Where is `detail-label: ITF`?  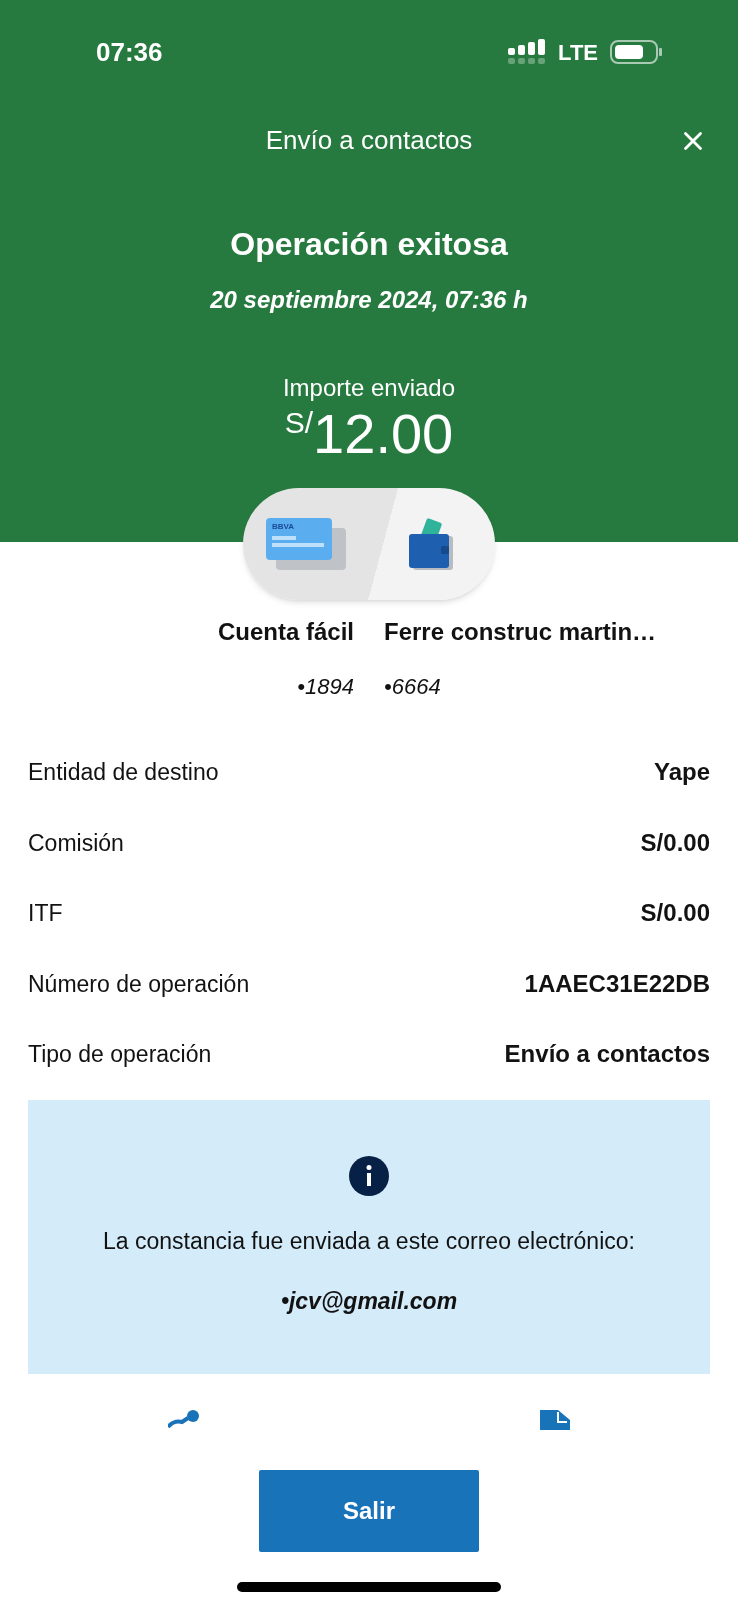 detail-label: ITF is located at coordinates (45, 913).